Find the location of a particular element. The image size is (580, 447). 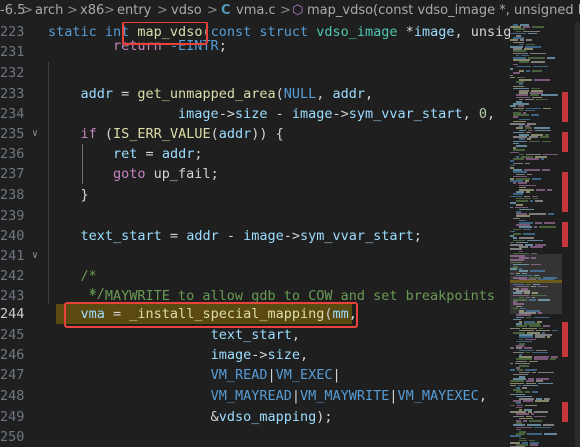

line-number-current: 244 is located at coordinates (12, 314).